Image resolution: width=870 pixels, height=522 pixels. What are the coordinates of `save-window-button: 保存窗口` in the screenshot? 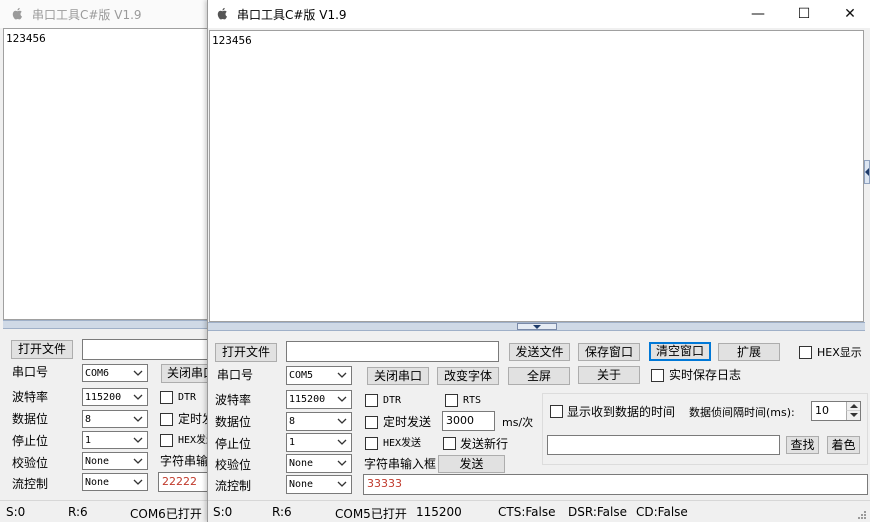 It's located at (609, 352).